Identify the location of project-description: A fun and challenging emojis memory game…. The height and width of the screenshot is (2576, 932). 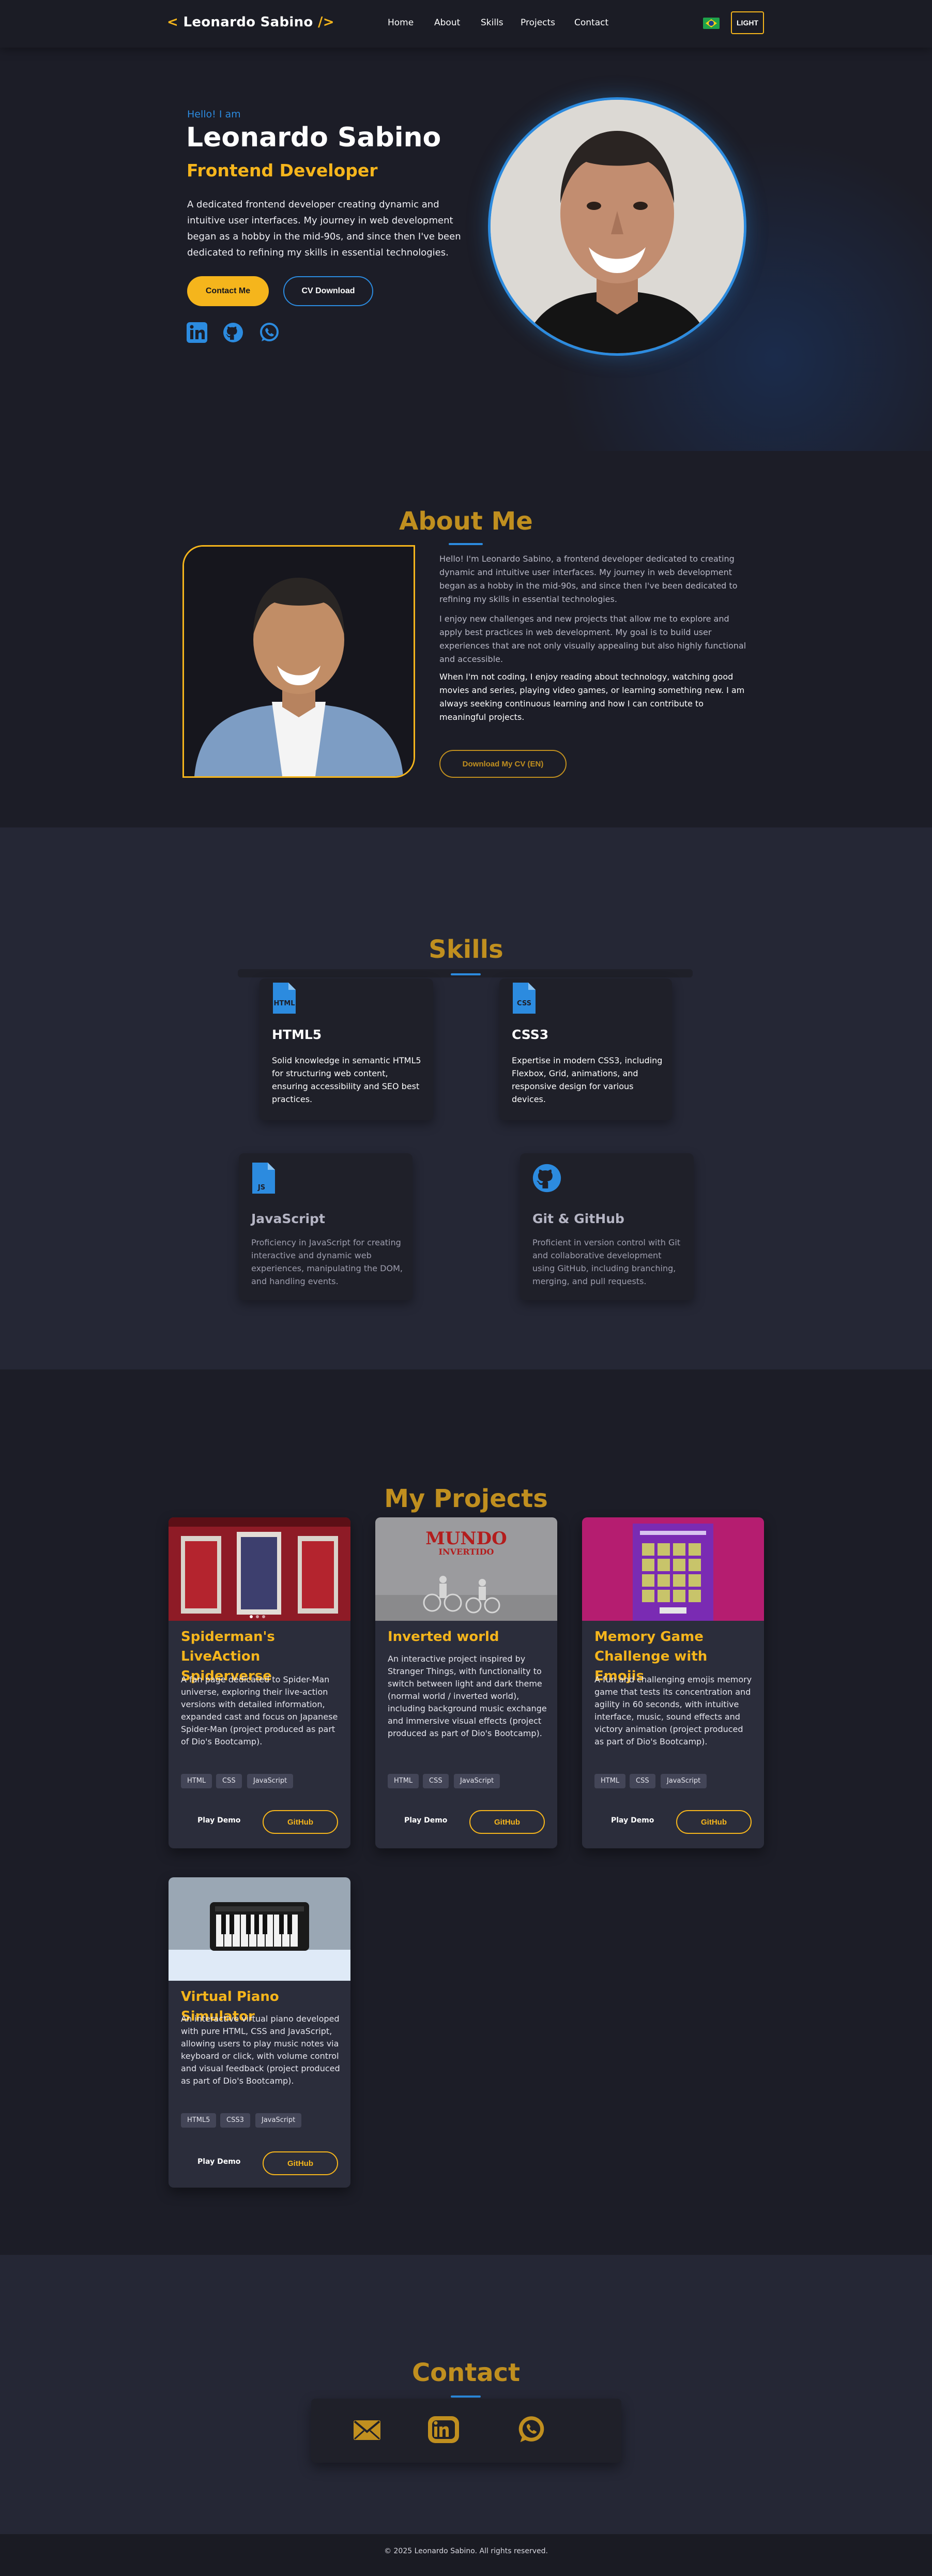
(673, 1710).